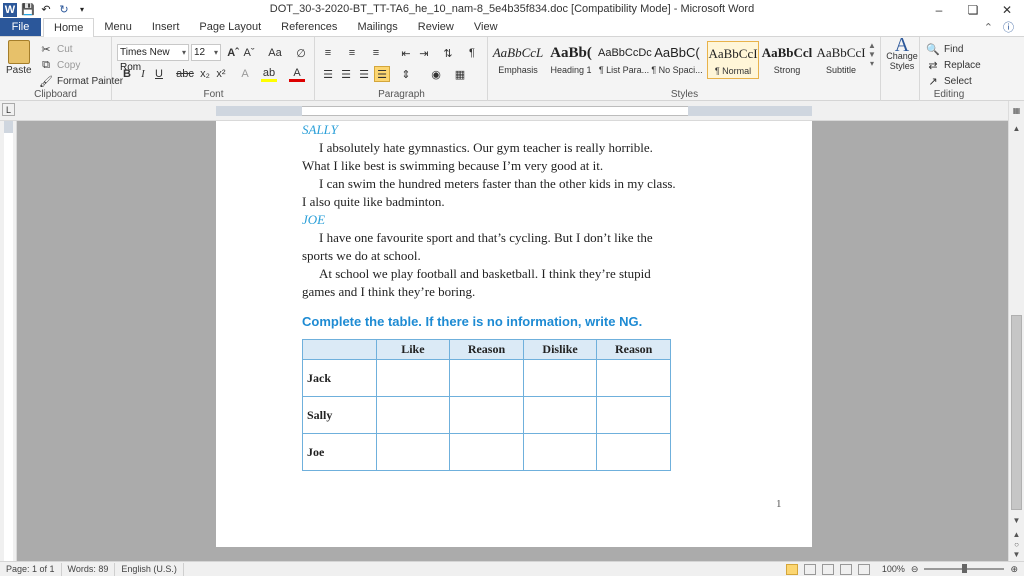  I want to click on page-count: Page: 1 of 1, so click(31, 569).